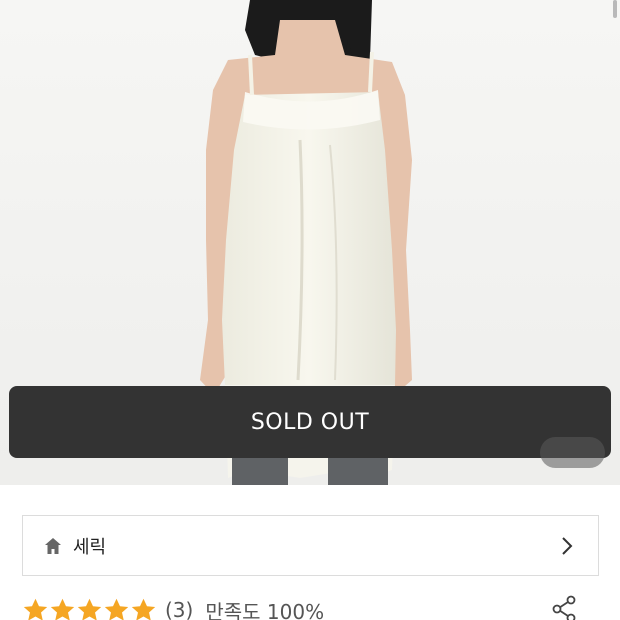 The image size is (620, 620). What do you see at coordinates (179, 609) in the screenshot?
I see `review-count: (3)` at bounding box center [179, 609].